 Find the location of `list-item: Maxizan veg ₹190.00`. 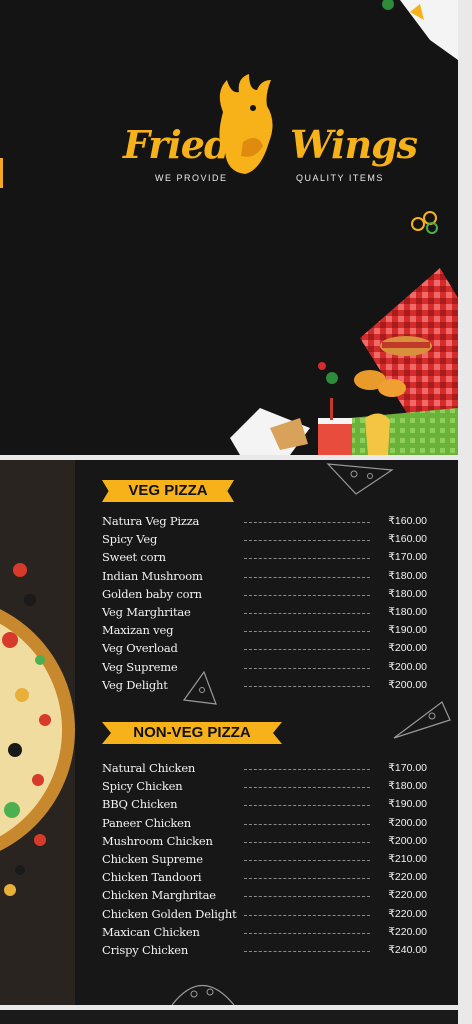

list-item: Maxizan veg ₹190.00 is located at coordinates (267, 632).